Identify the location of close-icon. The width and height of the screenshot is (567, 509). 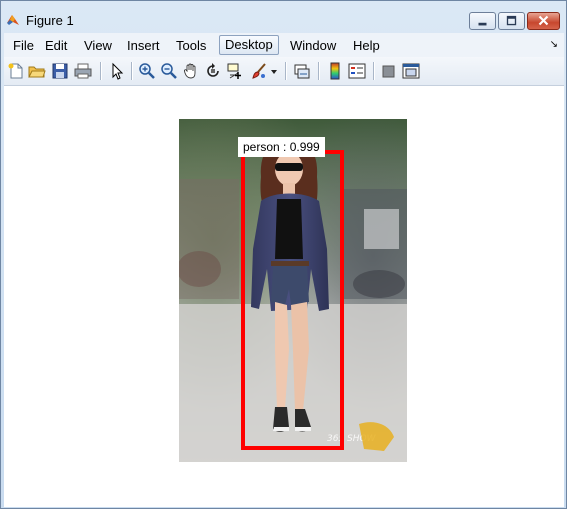
(543, 20).